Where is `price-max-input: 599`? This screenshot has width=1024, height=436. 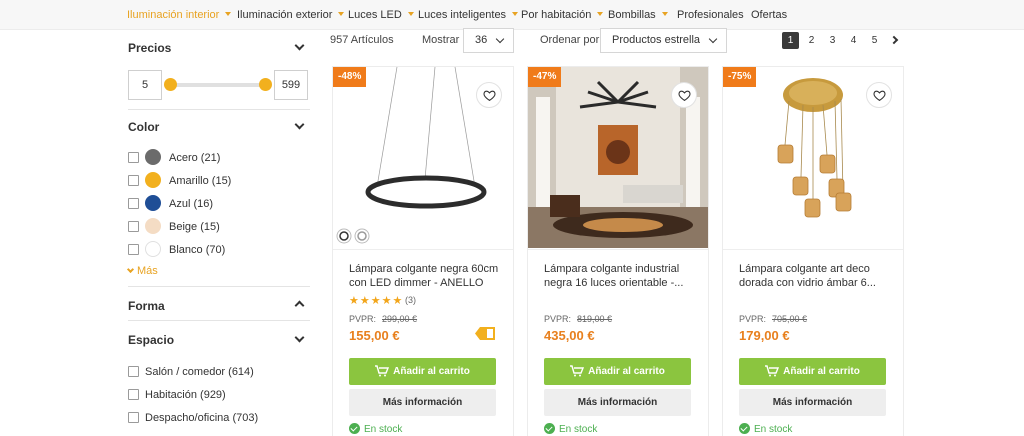
price-max-input: 599 is located at coordinates (291, 85).